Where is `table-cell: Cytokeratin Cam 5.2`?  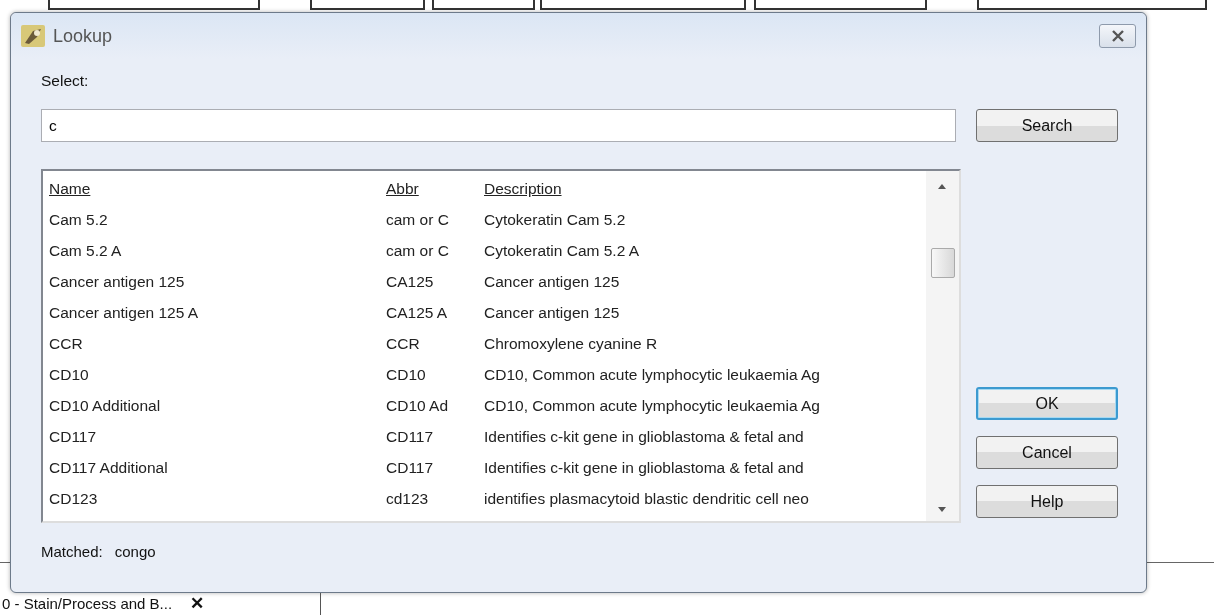
table-cell: Cytokeratin Cam 5.2 is located at coordinates (555, 219).